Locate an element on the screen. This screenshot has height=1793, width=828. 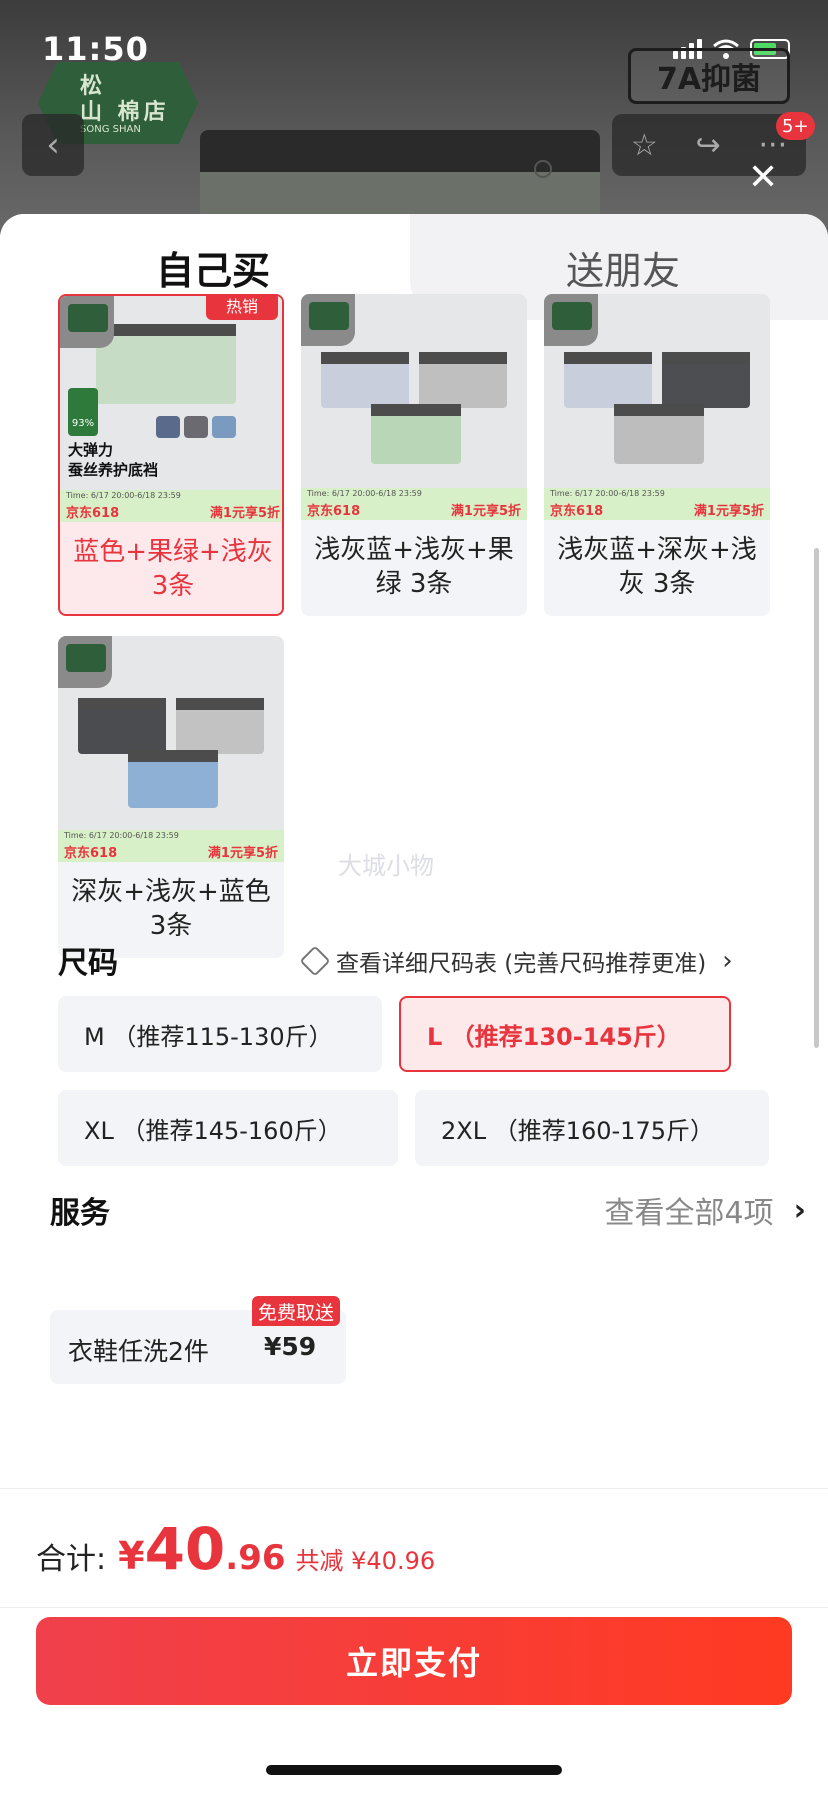
footer-divider is located at coordinates (414, 1607).